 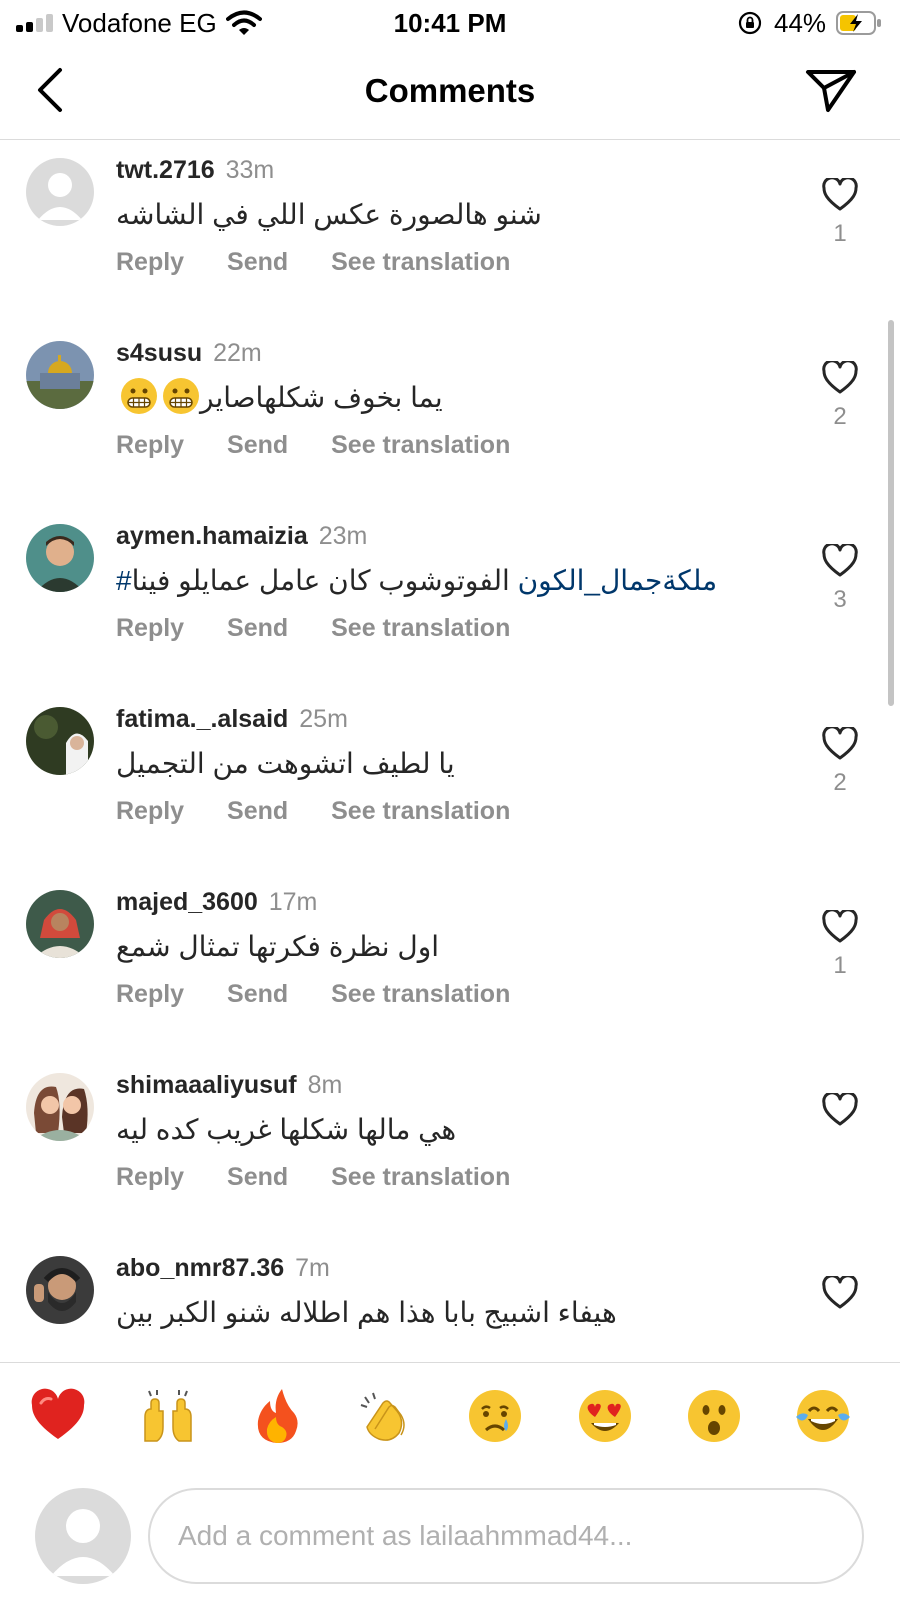 I want to click on bearded-man-avatar-icon, so click(x=60, y=1290).